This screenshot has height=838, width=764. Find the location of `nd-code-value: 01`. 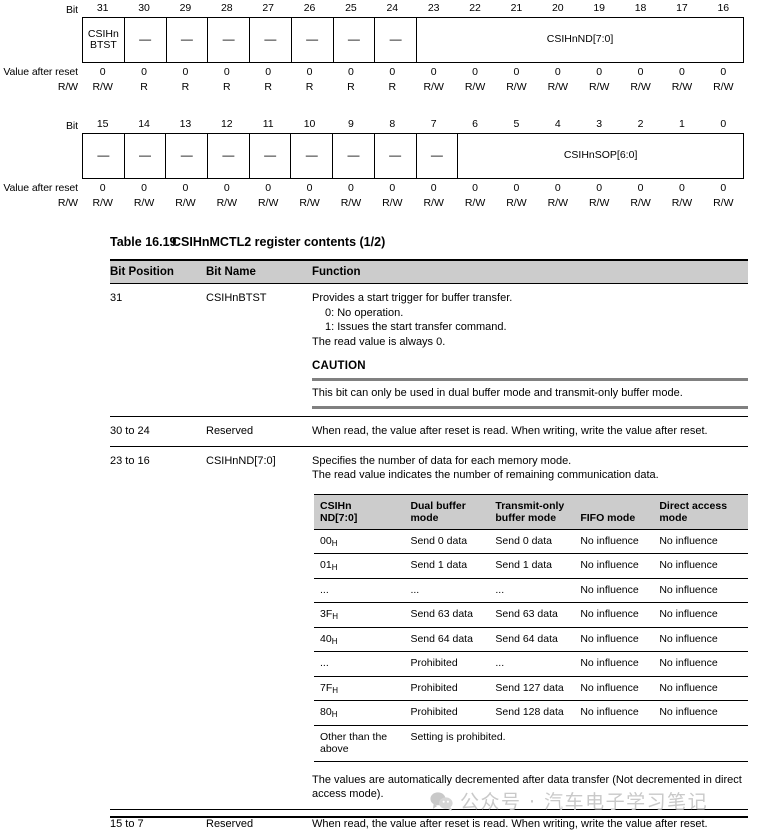

nd-code-value: 01 is located at coordinates (326, 565).